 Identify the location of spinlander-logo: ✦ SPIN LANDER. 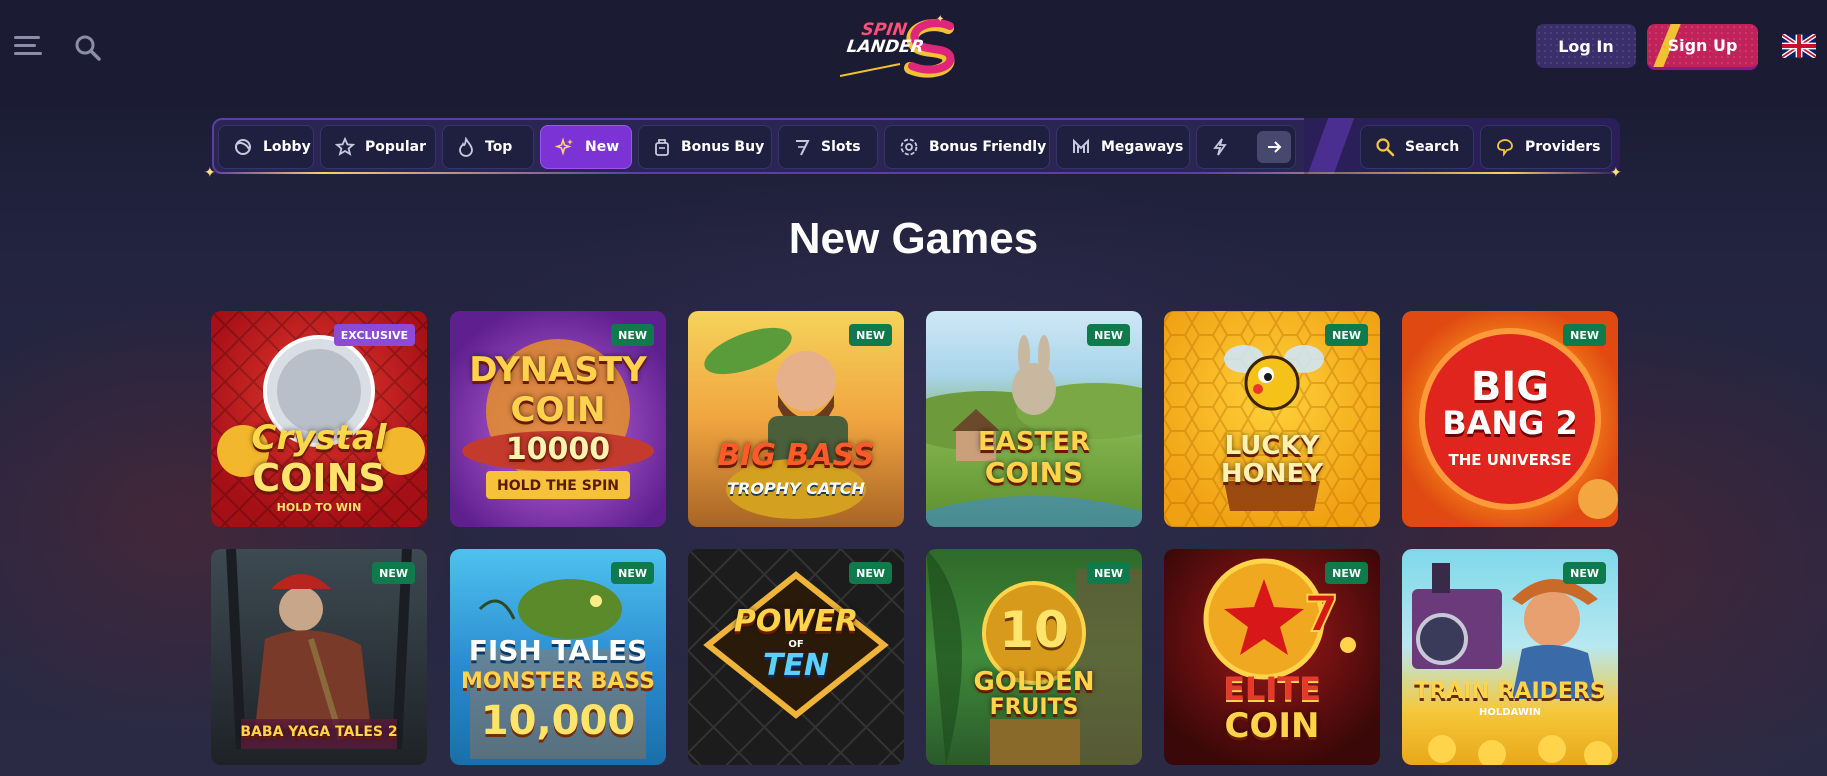
(915, 47).